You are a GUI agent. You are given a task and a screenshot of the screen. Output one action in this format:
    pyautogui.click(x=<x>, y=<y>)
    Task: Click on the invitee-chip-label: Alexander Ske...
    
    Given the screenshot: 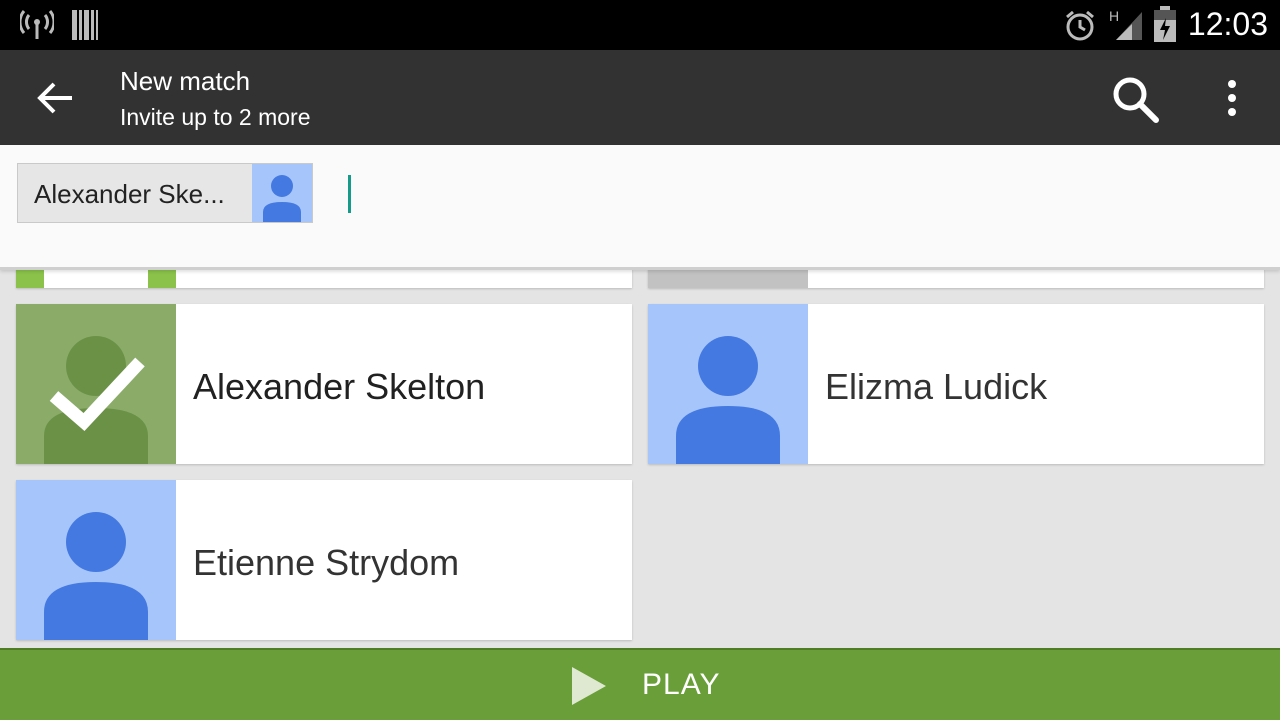 What is the action you would take?
    pyautogui.click(x=129, y=194)
    